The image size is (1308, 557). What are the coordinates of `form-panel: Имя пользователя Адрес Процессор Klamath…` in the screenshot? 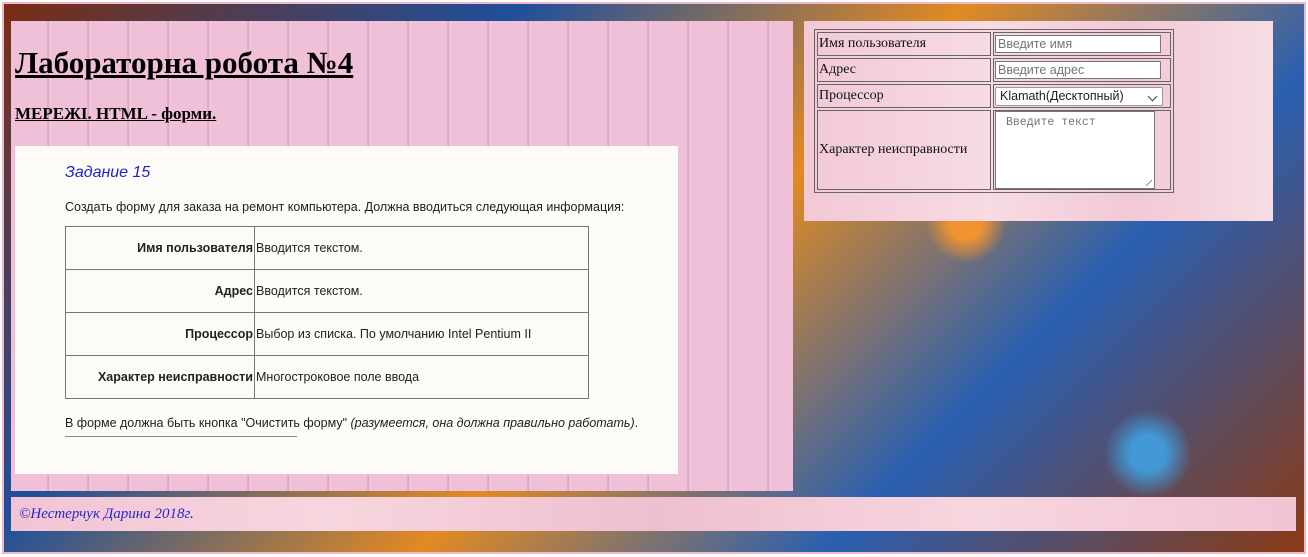 It's located at (1038, 121).